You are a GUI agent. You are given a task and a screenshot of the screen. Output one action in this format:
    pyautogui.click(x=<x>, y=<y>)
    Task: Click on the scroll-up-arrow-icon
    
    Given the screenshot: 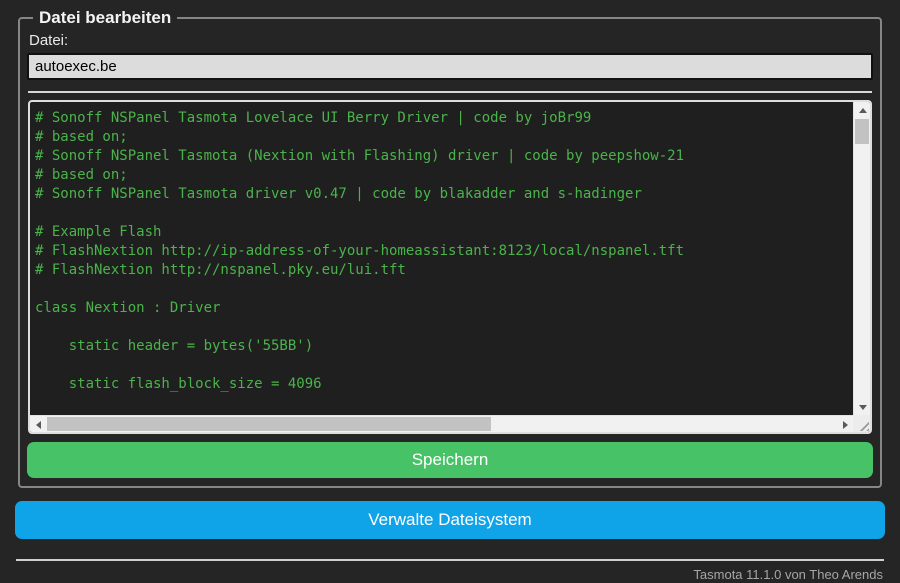 What is the action you would take?
    pyautogui.click(x=862, y=110)
    